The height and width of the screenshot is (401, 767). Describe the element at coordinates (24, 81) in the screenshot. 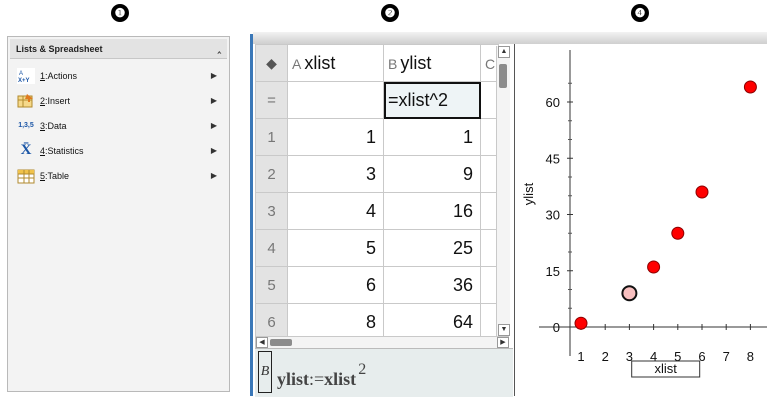

I see `svg-text: X+Y` at that location.